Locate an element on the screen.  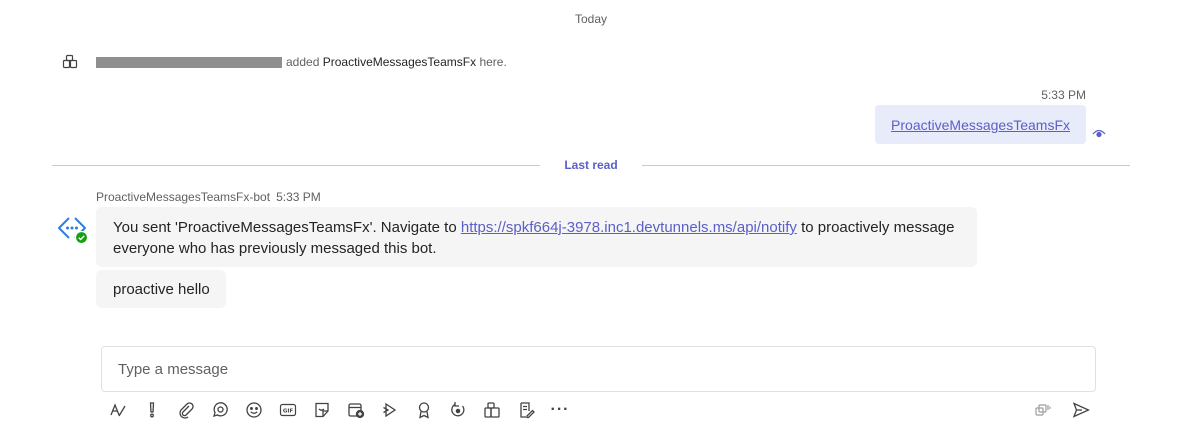
bot-message-header: ProactiveMessagesTeamsFx-bot 5:33 PM is located at coordinates (208, 197).